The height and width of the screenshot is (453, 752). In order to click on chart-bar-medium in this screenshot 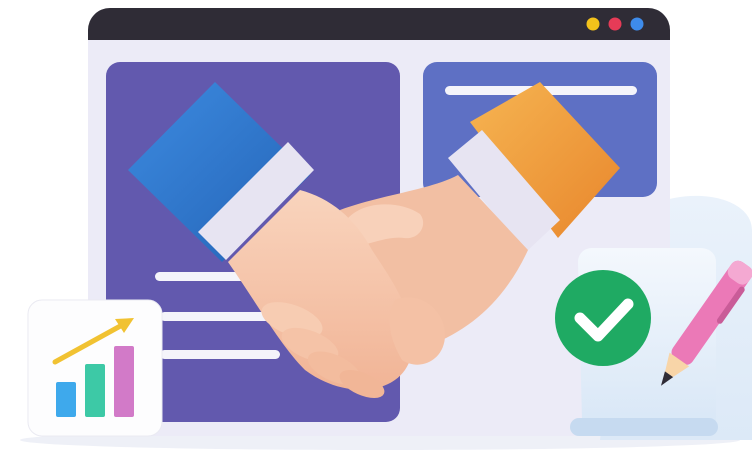, I will do `click(95, 390)`.